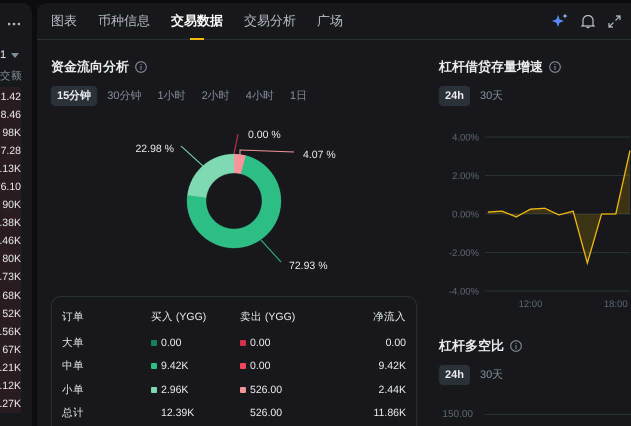  Describe the element at coordinates (73, 317) in the screenshot. I see `column-header: 订单` at that location.